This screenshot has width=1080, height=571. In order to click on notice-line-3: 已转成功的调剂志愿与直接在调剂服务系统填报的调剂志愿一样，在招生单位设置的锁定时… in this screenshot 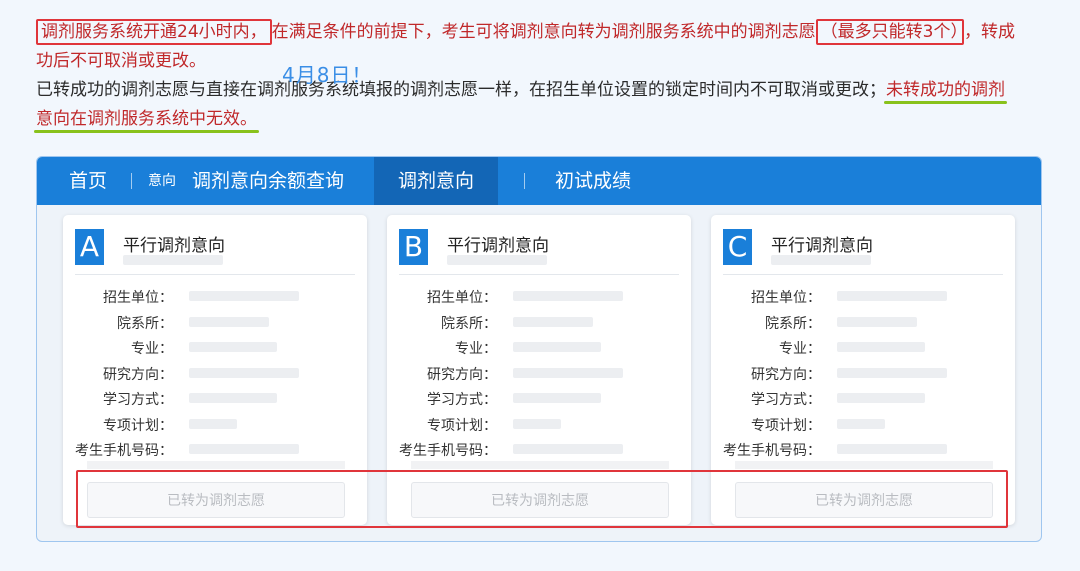, I will do `click(541, 90)`.